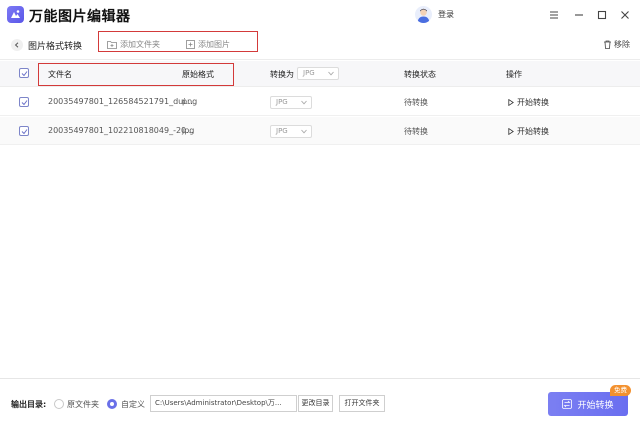 Image resolution: width=640 pixels, height=427 pixels. What do you see at coordinates (320, 15) in the screenshot?
I see `title-bar: 万能图片编辑器 登录` at bounding box center [320, 15].